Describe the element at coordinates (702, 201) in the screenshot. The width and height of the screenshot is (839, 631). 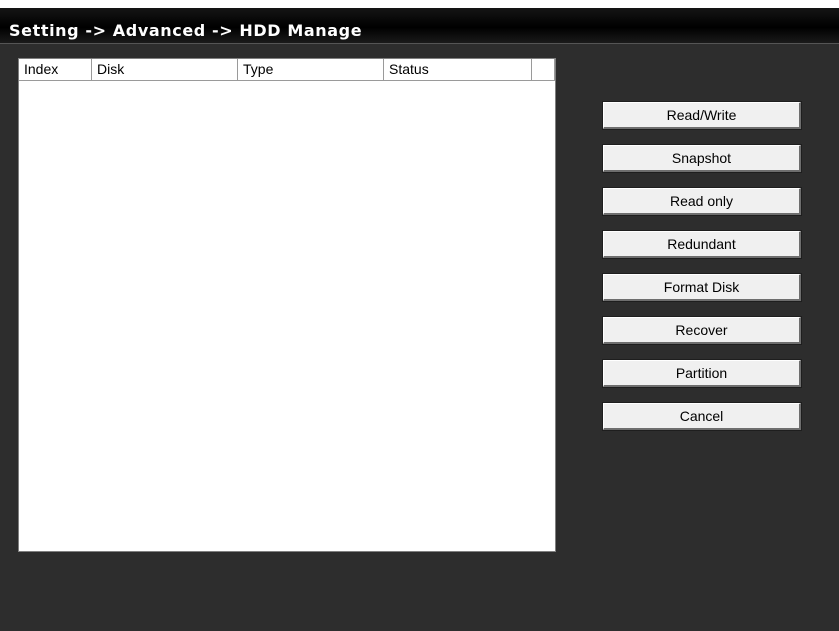
I see `read-only-button: Read only` at that location.